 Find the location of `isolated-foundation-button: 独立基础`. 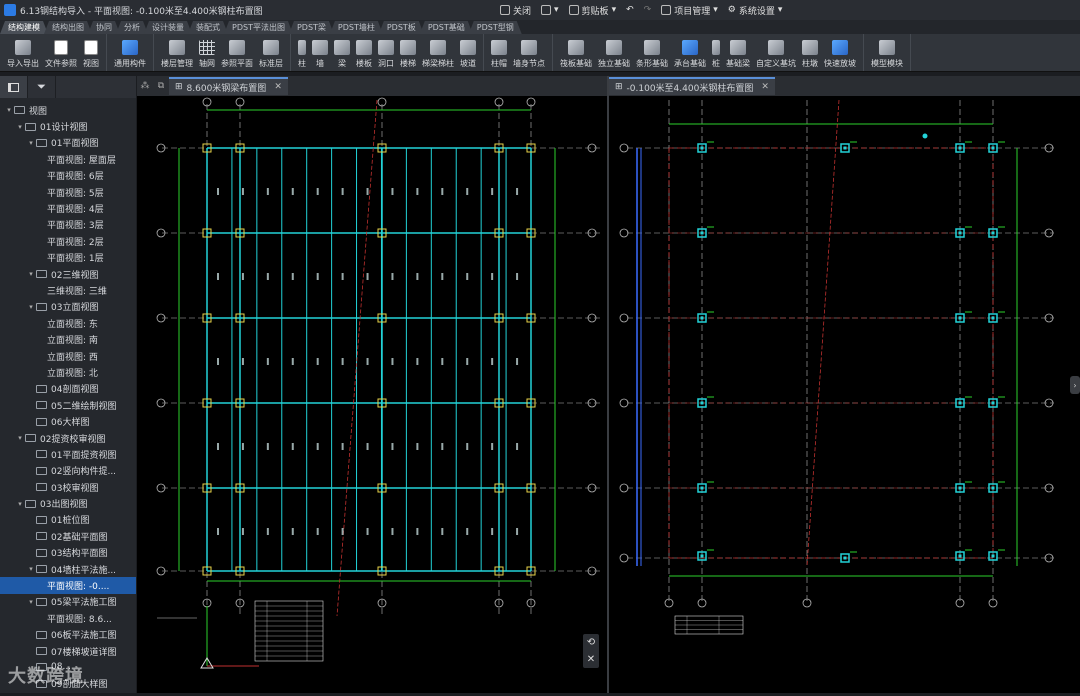

isolated-foundation-button: 独立基础 is located at coordinates (614, 52).